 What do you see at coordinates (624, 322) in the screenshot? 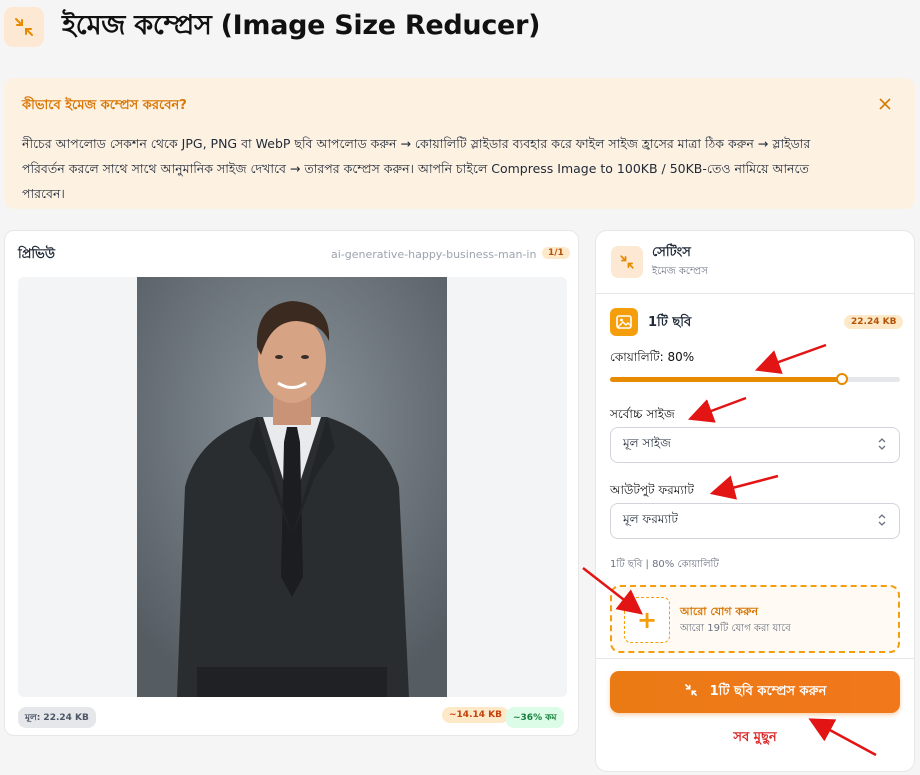
I see `image-icon` at bounding box center [624, 322].